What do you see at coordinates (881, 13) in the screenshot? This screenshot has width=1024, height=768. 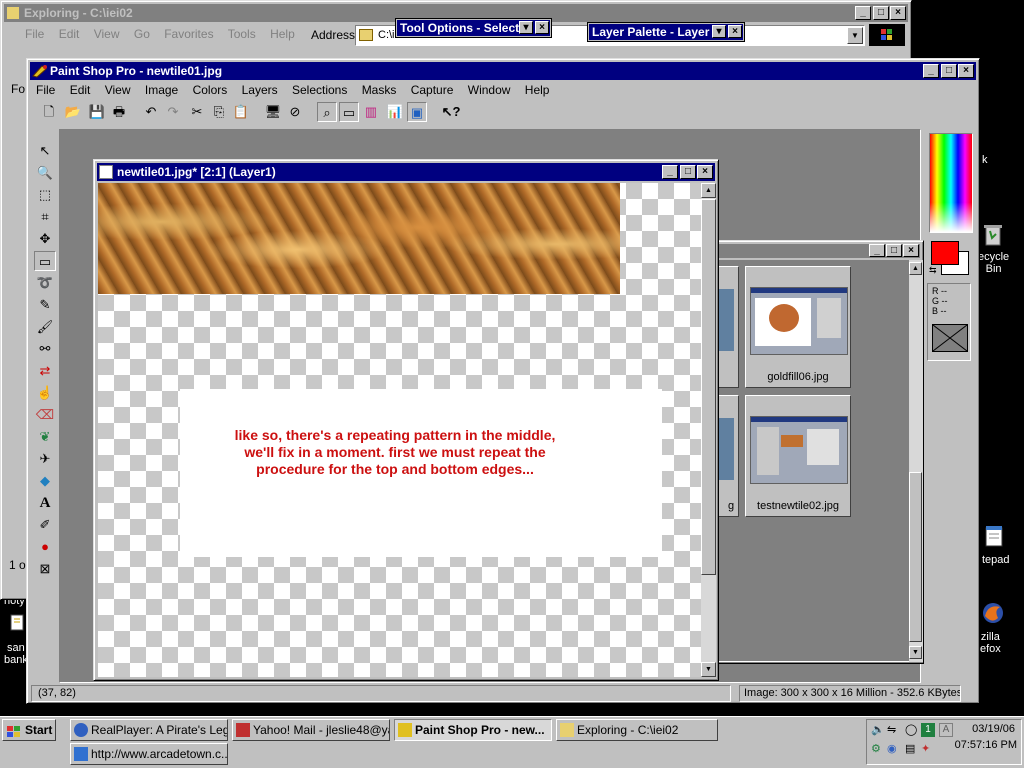 I see `maximize-button: □` at bounding box center [881, 13].